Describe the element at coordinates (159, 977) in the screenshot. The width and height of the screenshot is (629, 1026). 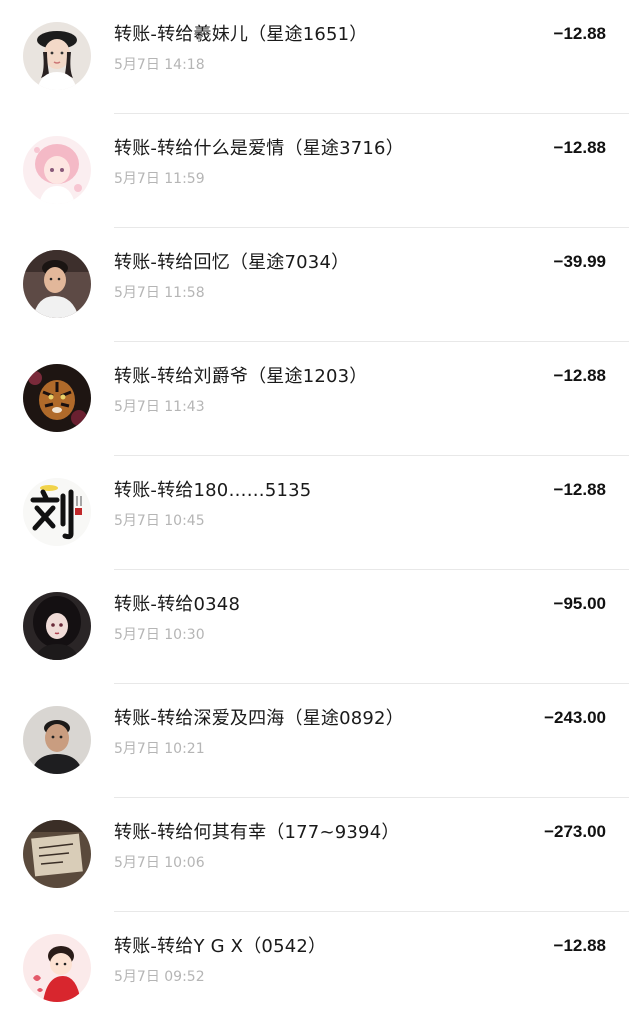
I see `transaction-time: 5月7日 09:52` at that location.